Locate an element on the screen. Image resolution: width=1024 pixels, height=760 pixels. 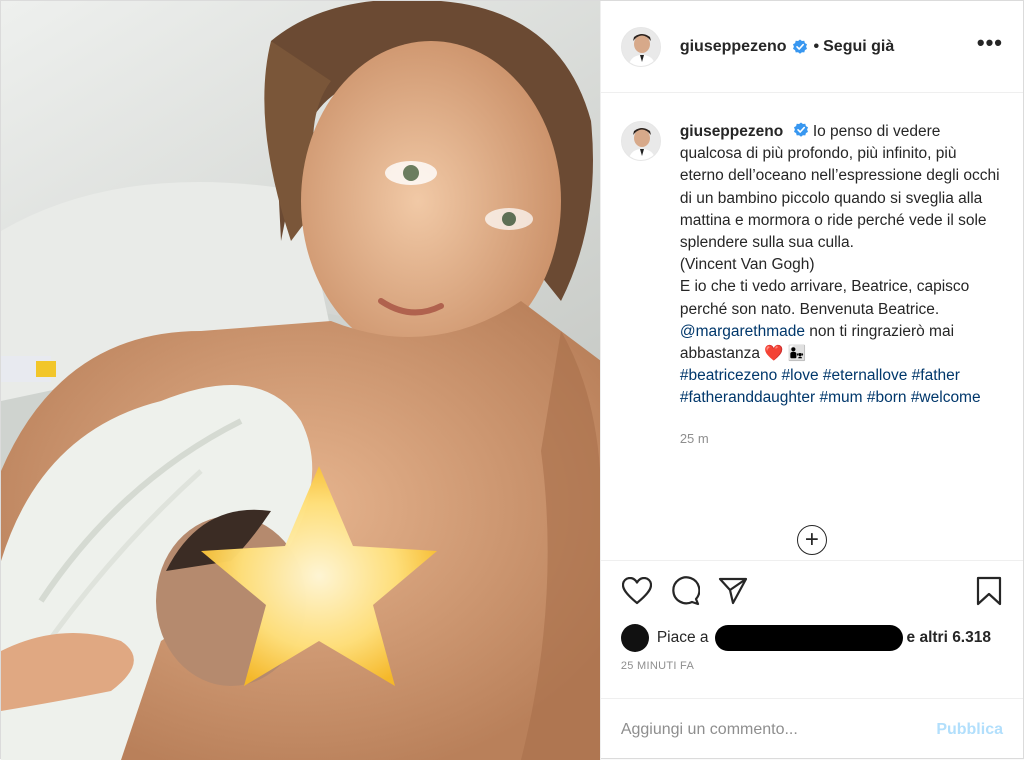
family-emoji: 👨‍👧 is located at coordinates (797, 354).